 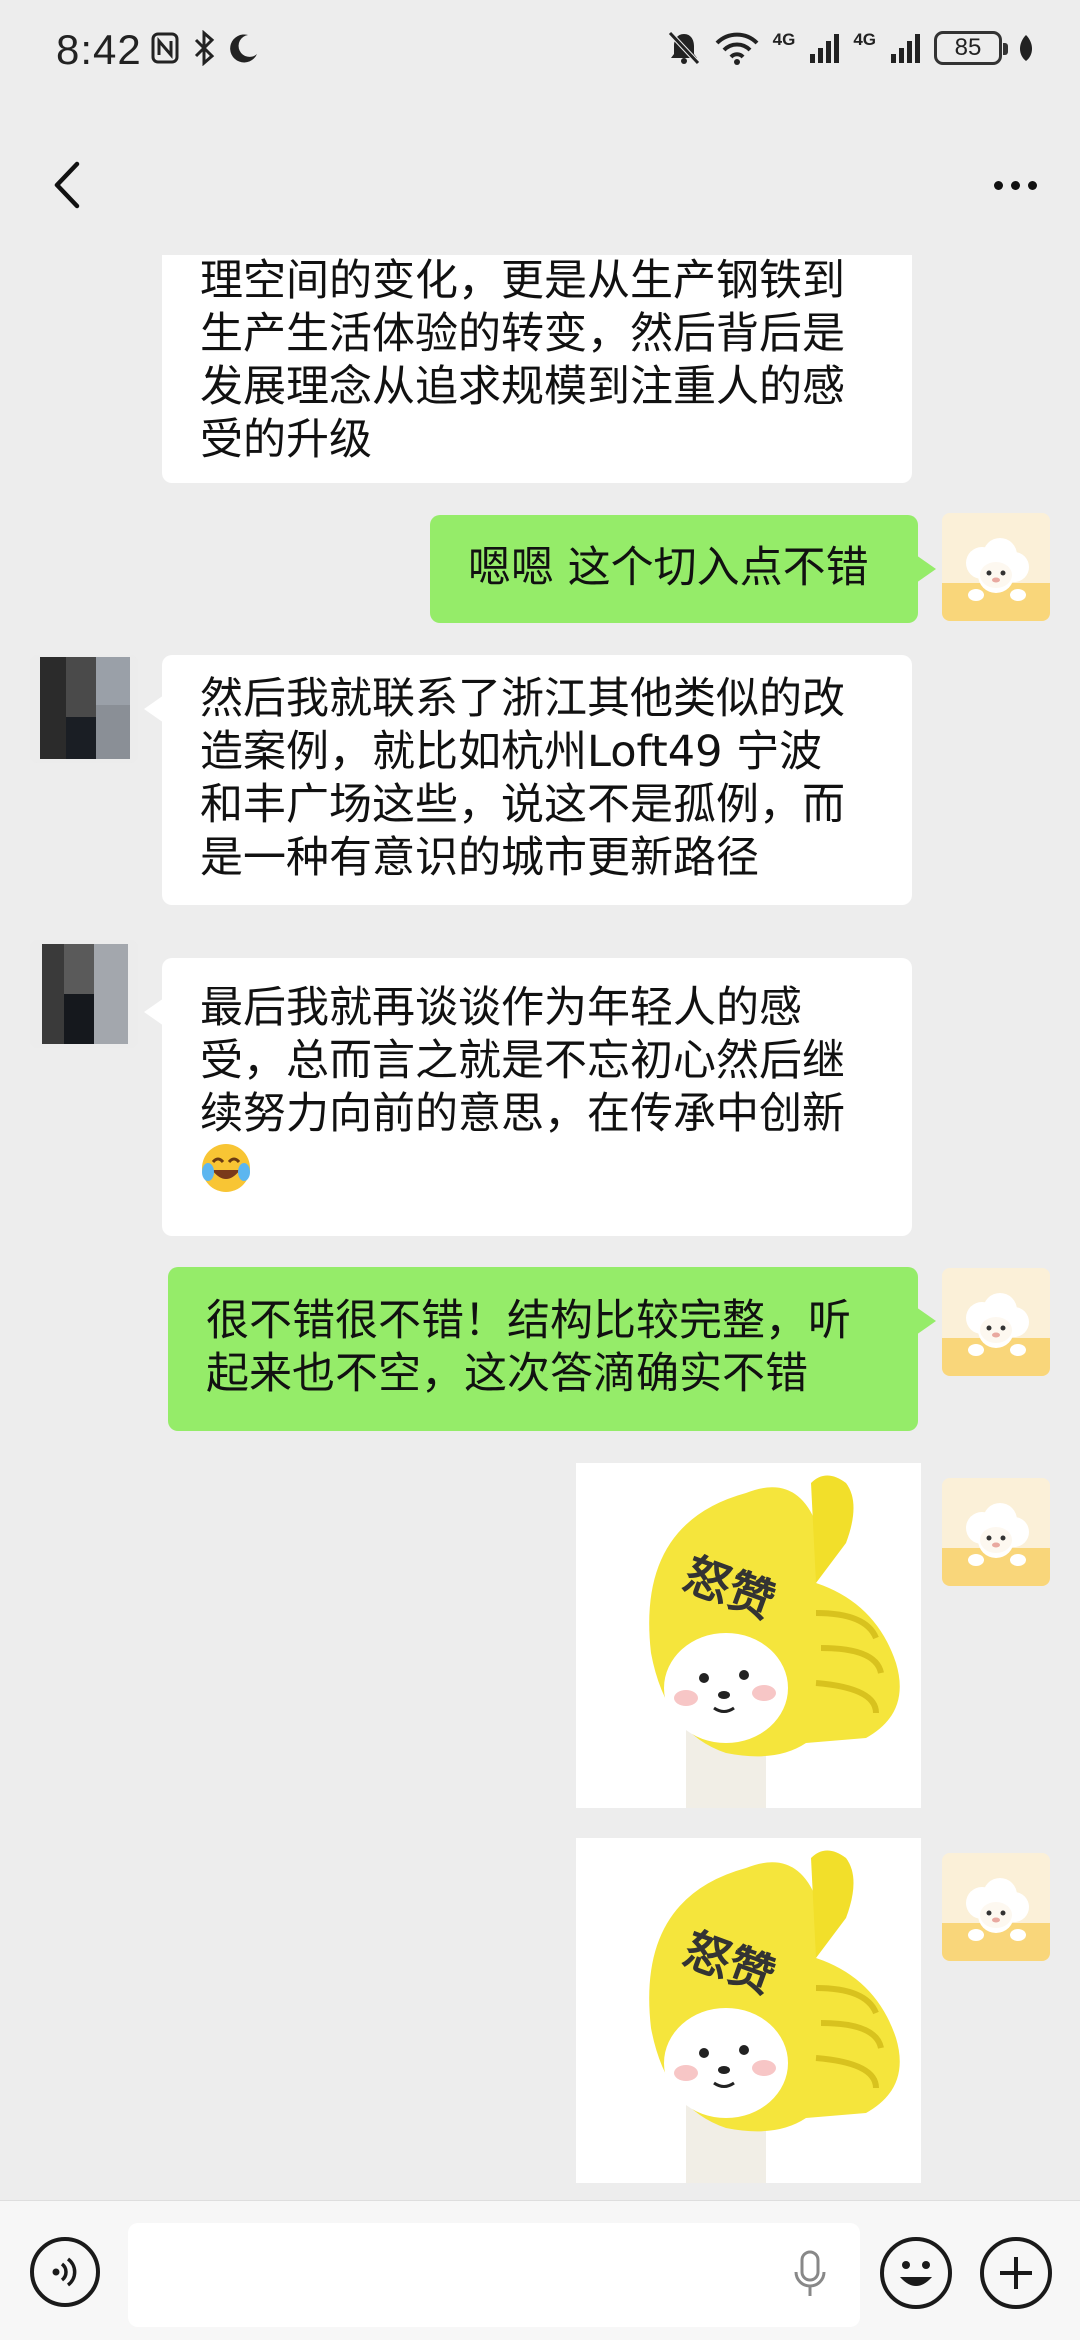 I want to click on status-time: 8:42, so click(x=99, y=49).